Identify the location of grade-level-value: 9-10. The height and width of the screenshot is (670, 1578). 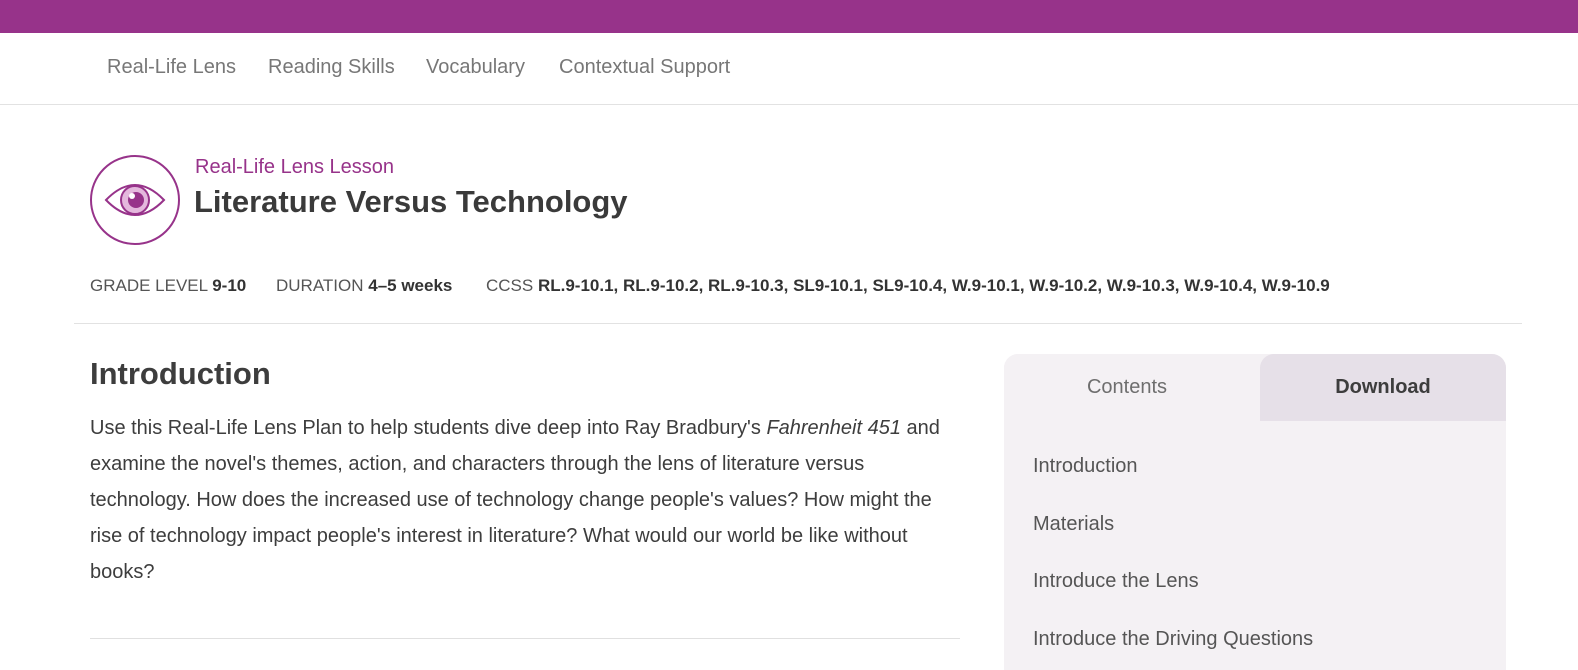
(229, 285).